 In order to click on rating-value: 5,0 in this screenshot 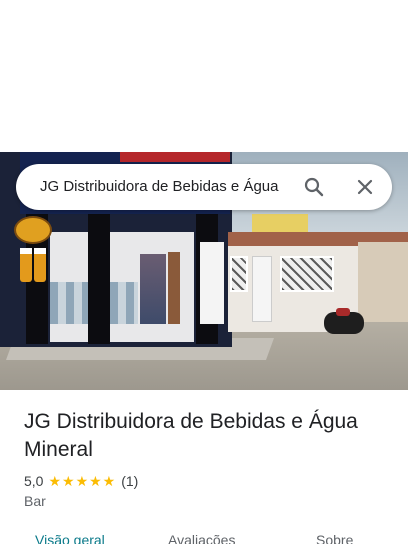, I will do `click(34, 481)`.